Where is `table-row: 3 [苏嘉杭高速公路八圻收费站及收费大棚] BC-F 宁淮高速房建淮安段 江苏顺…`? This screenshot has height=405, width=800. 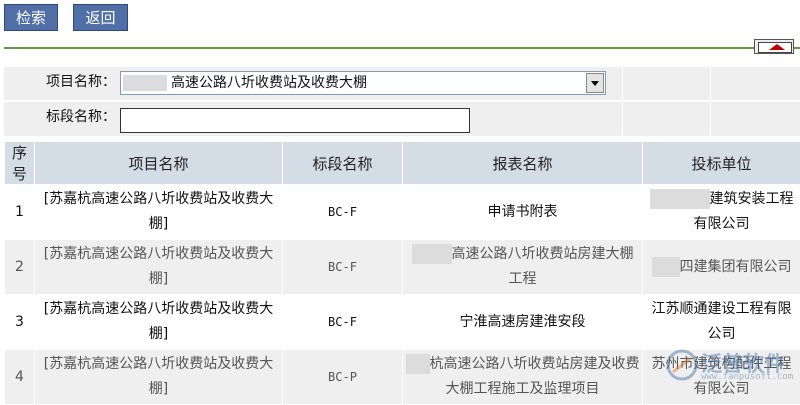 table-row: 3 [苏嘉杭高速公路八圻收费站及收费大棚] BC-F 宁淮高速房建淮安段 江苏顺… is located at coordinates (402, 322).